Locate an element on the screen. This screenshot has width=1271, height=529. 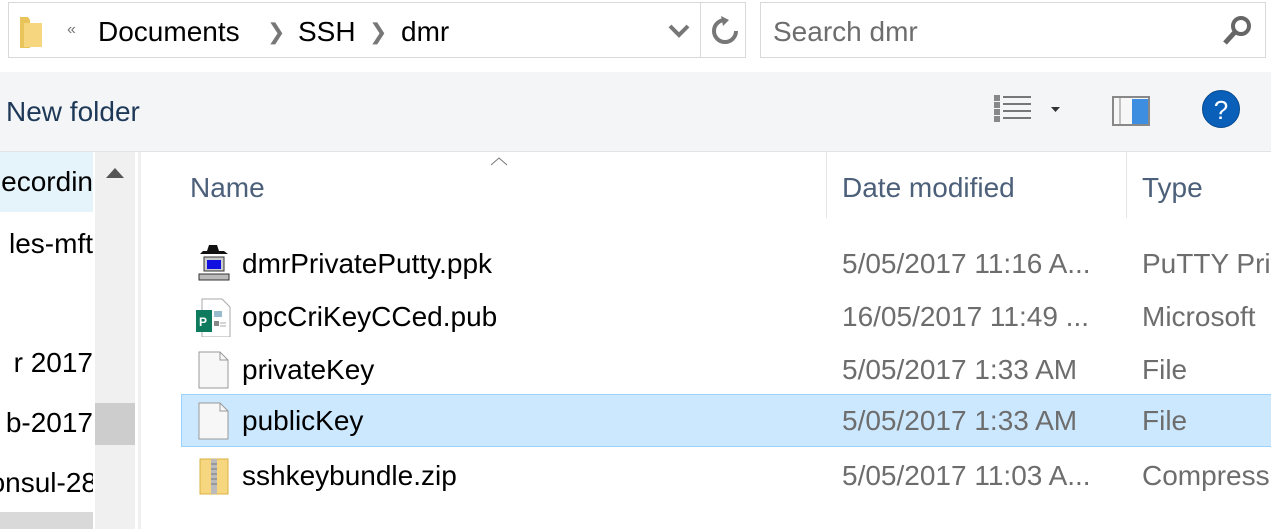
scrollbar-thumb is located at coordinates (115, 424).